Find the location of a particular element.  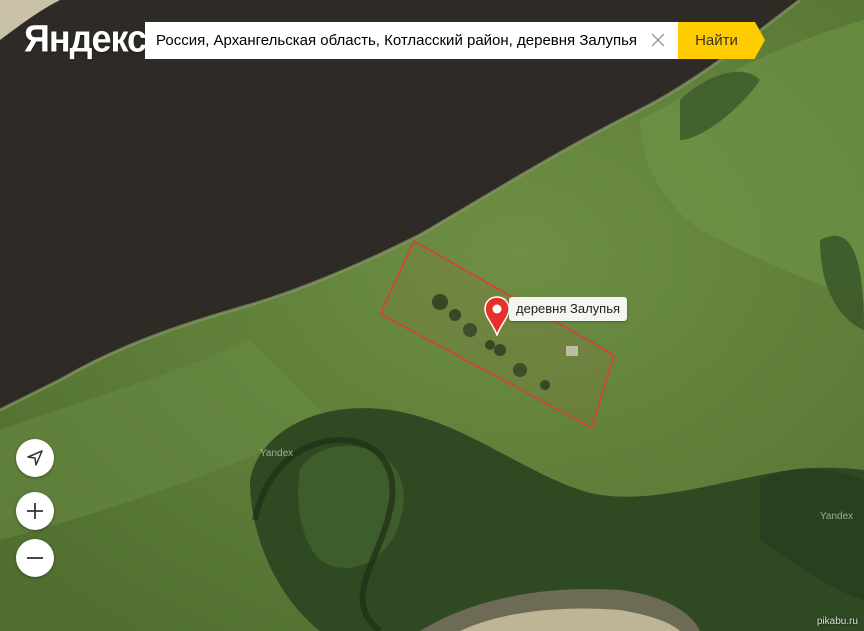

placemark-label: деревня Залупья is located at coordinates (568, 309).